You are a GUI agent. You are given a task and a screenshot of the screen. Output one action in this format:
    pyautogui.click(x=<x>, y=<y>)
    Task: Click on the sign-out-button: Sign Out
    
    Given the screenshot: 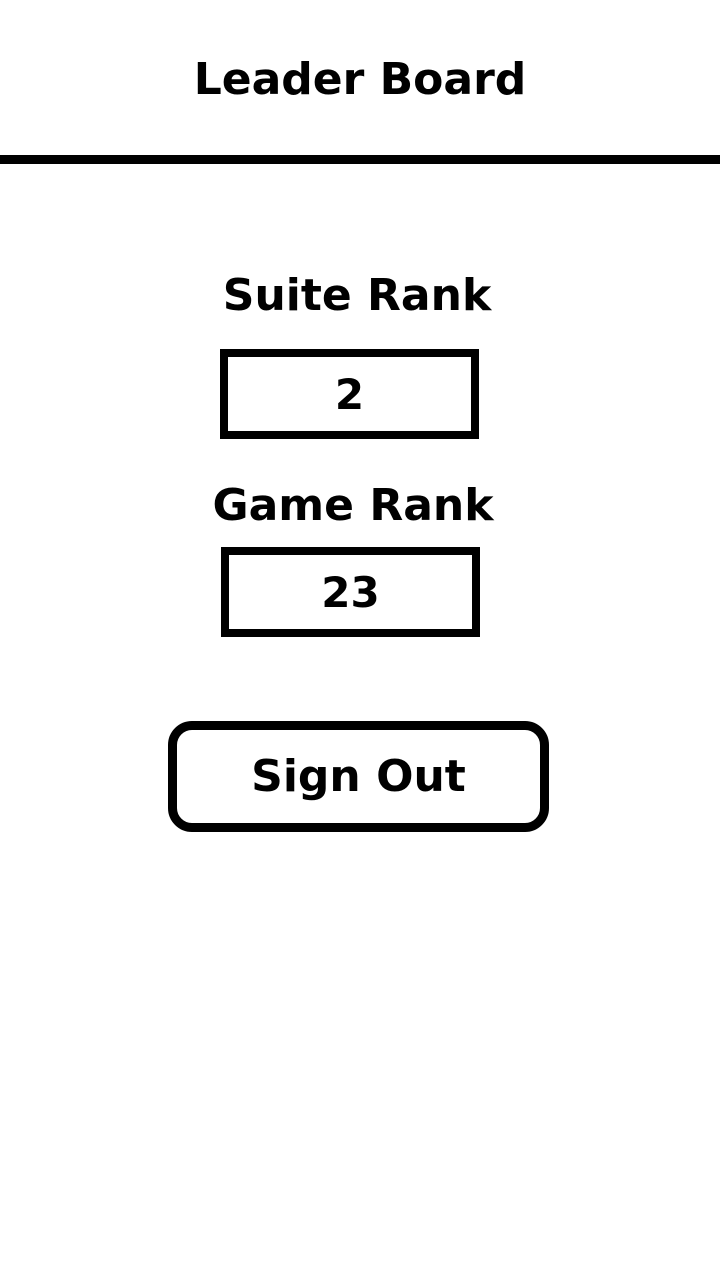 What is the action you would take?
    pyautogui.click(x=358, y=776)
    